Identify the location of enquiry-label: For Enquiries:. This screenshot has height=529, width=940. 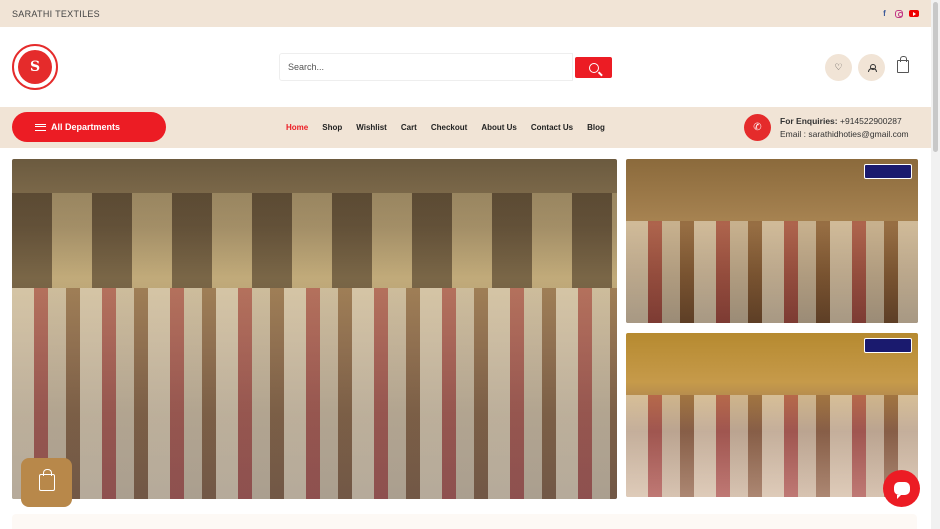
(809, 121).